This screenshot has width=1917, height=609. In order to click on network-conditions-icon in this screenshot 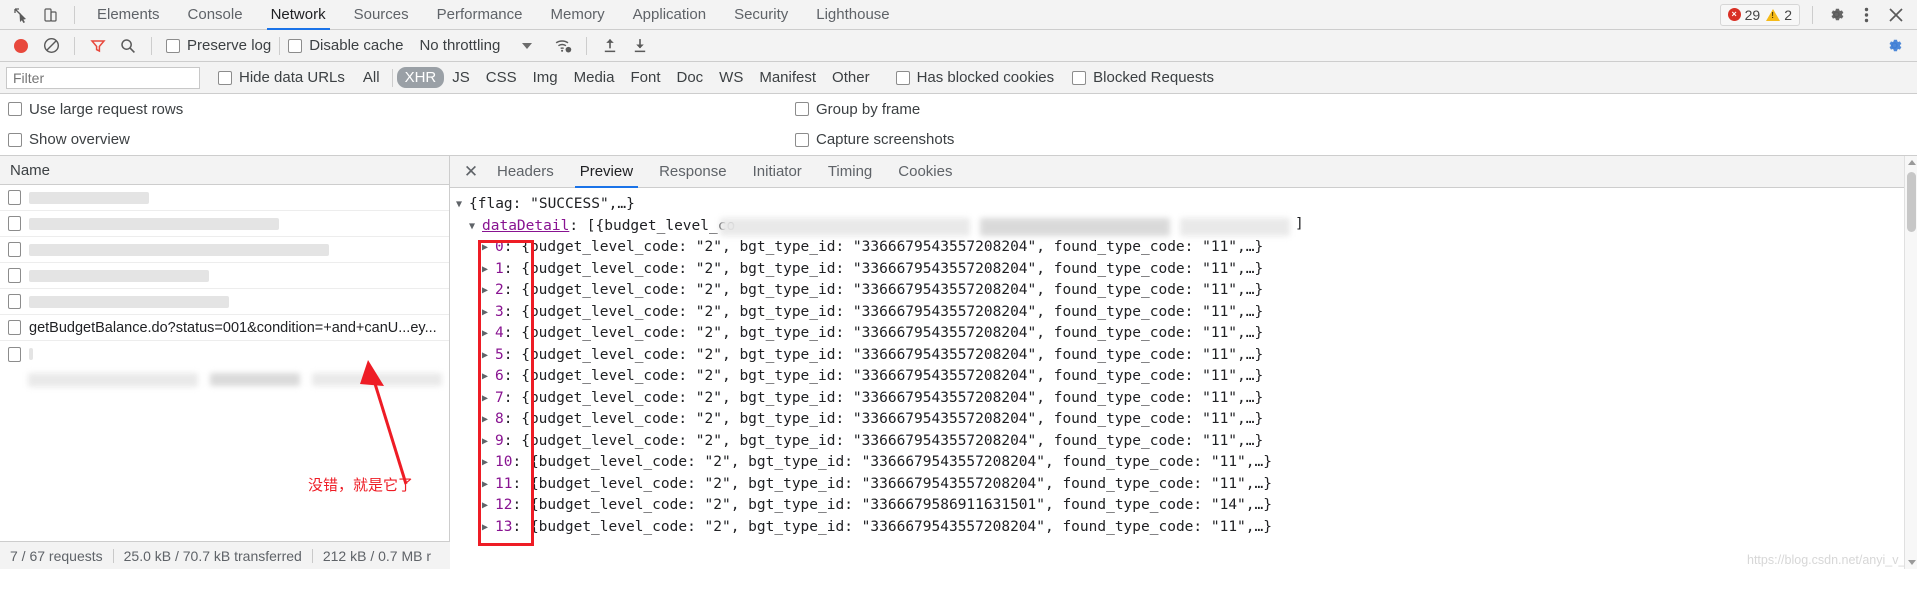, I will do `click(563, 46)`.